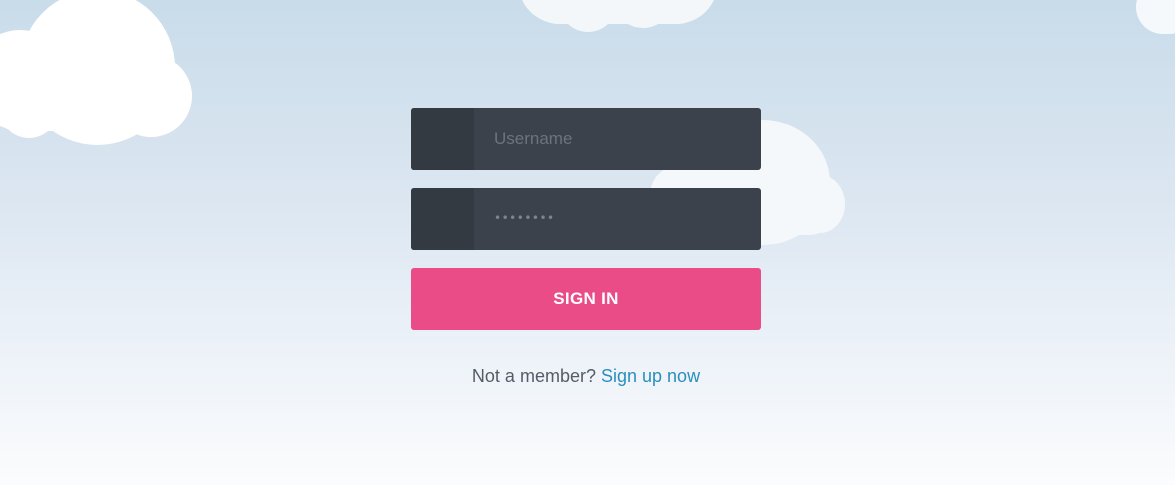  What do you see at coordinates (533, 376) in the screenshot?
I see `signup-prompt-text: Not a member?` at bounding box center [533, 376].